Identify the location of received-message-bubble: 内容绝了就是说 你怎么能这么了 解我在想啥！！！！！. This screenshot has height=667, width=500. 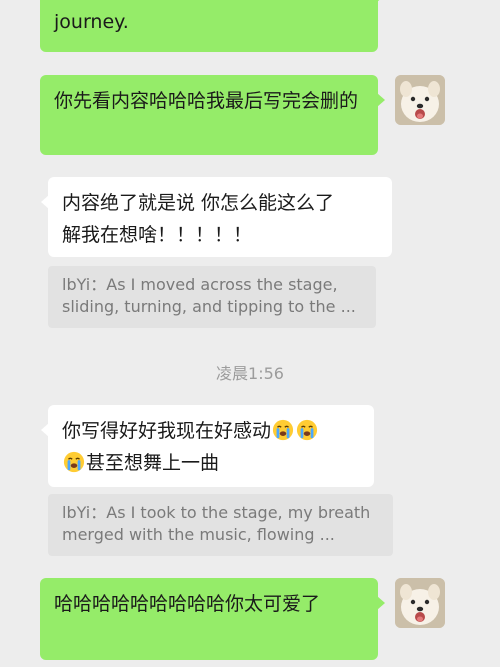
(216, 217).